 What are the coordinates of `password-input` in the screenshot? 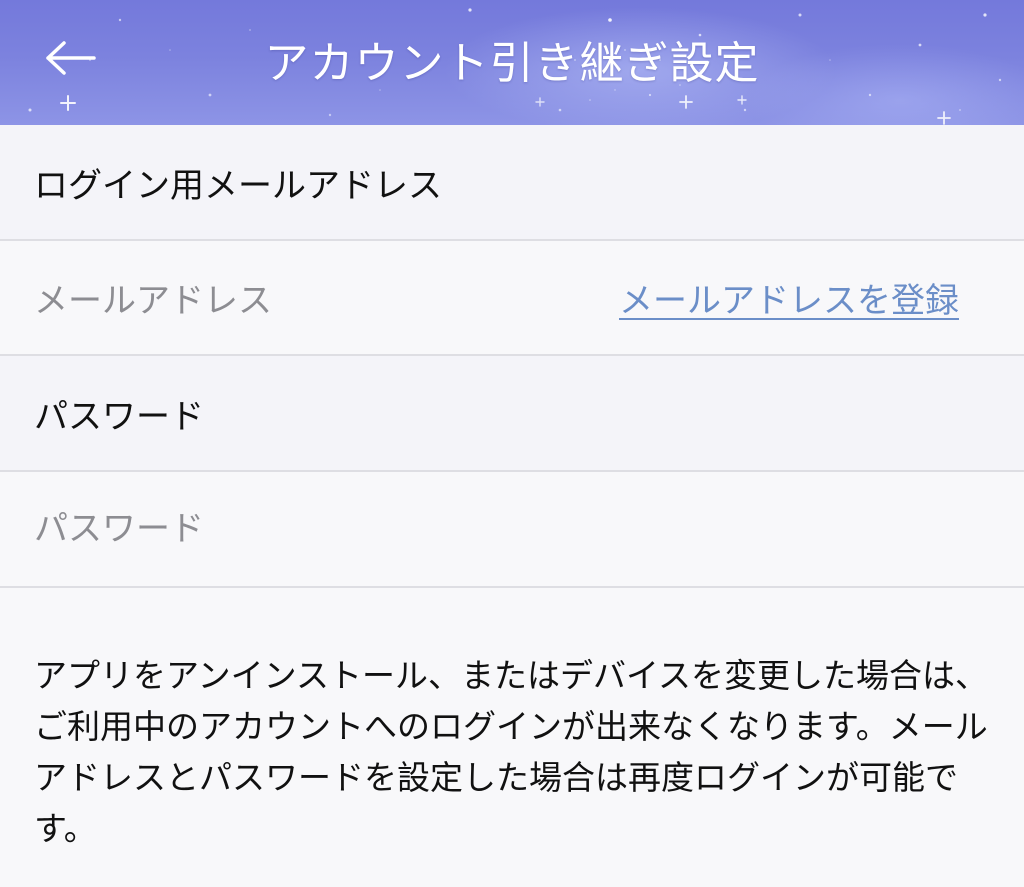 It's located at (484, 529).